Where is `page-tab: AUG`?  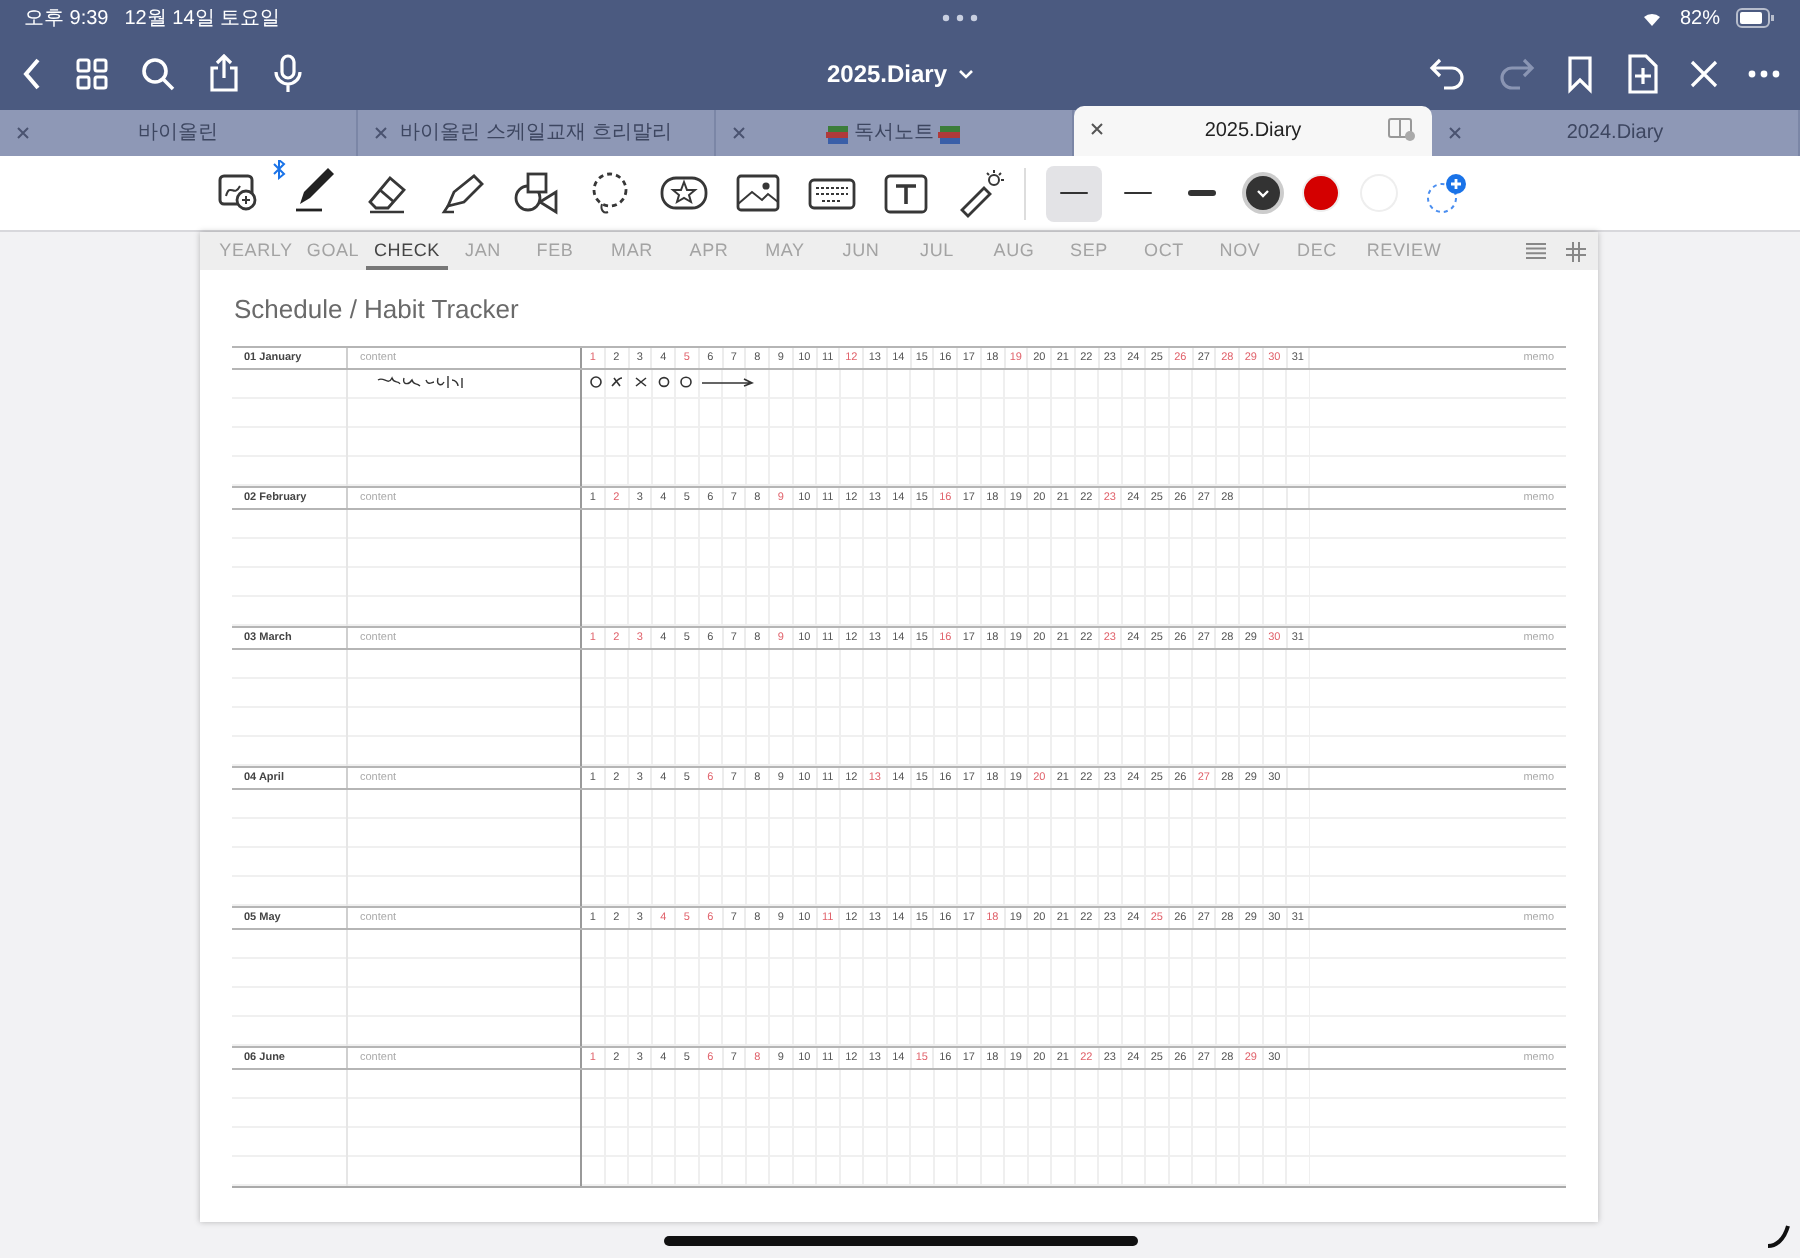 page-tab: AUG is located at coordinates (1014, 251).